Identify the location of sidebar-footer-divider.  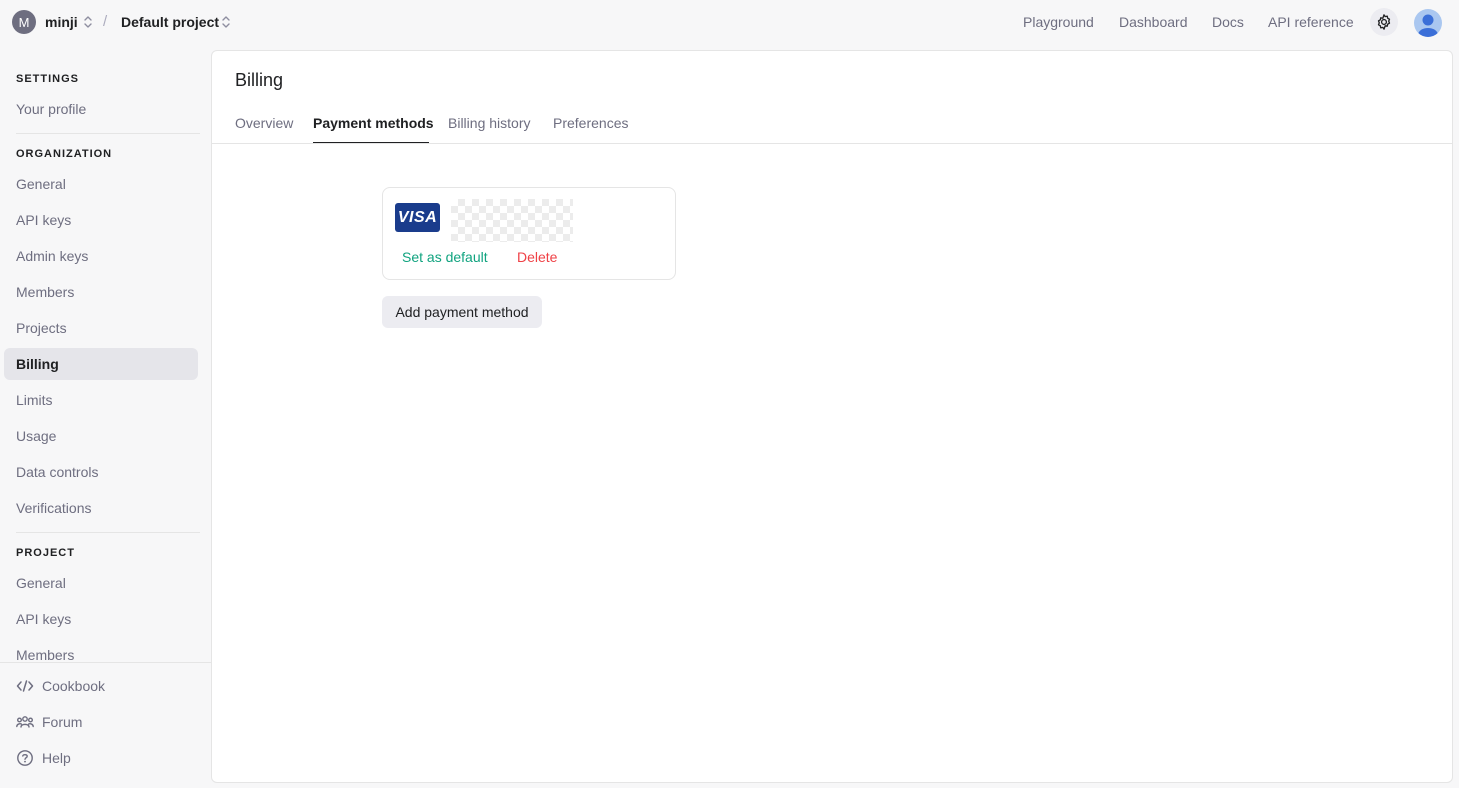
(105, 662).